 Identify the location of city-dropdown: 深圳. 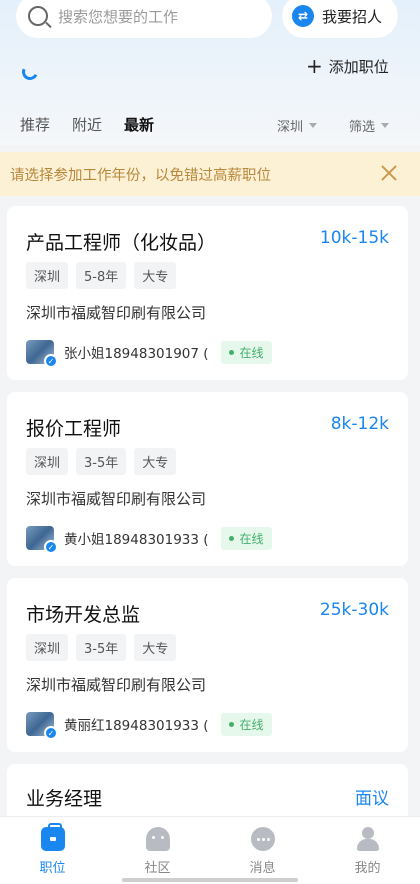
(297, 125).